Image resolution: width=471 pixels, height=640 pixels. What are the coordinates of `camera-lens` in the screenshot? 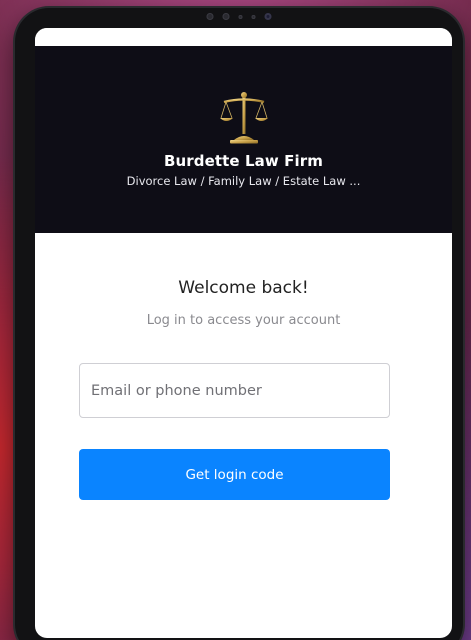 It's located at (268, 16).